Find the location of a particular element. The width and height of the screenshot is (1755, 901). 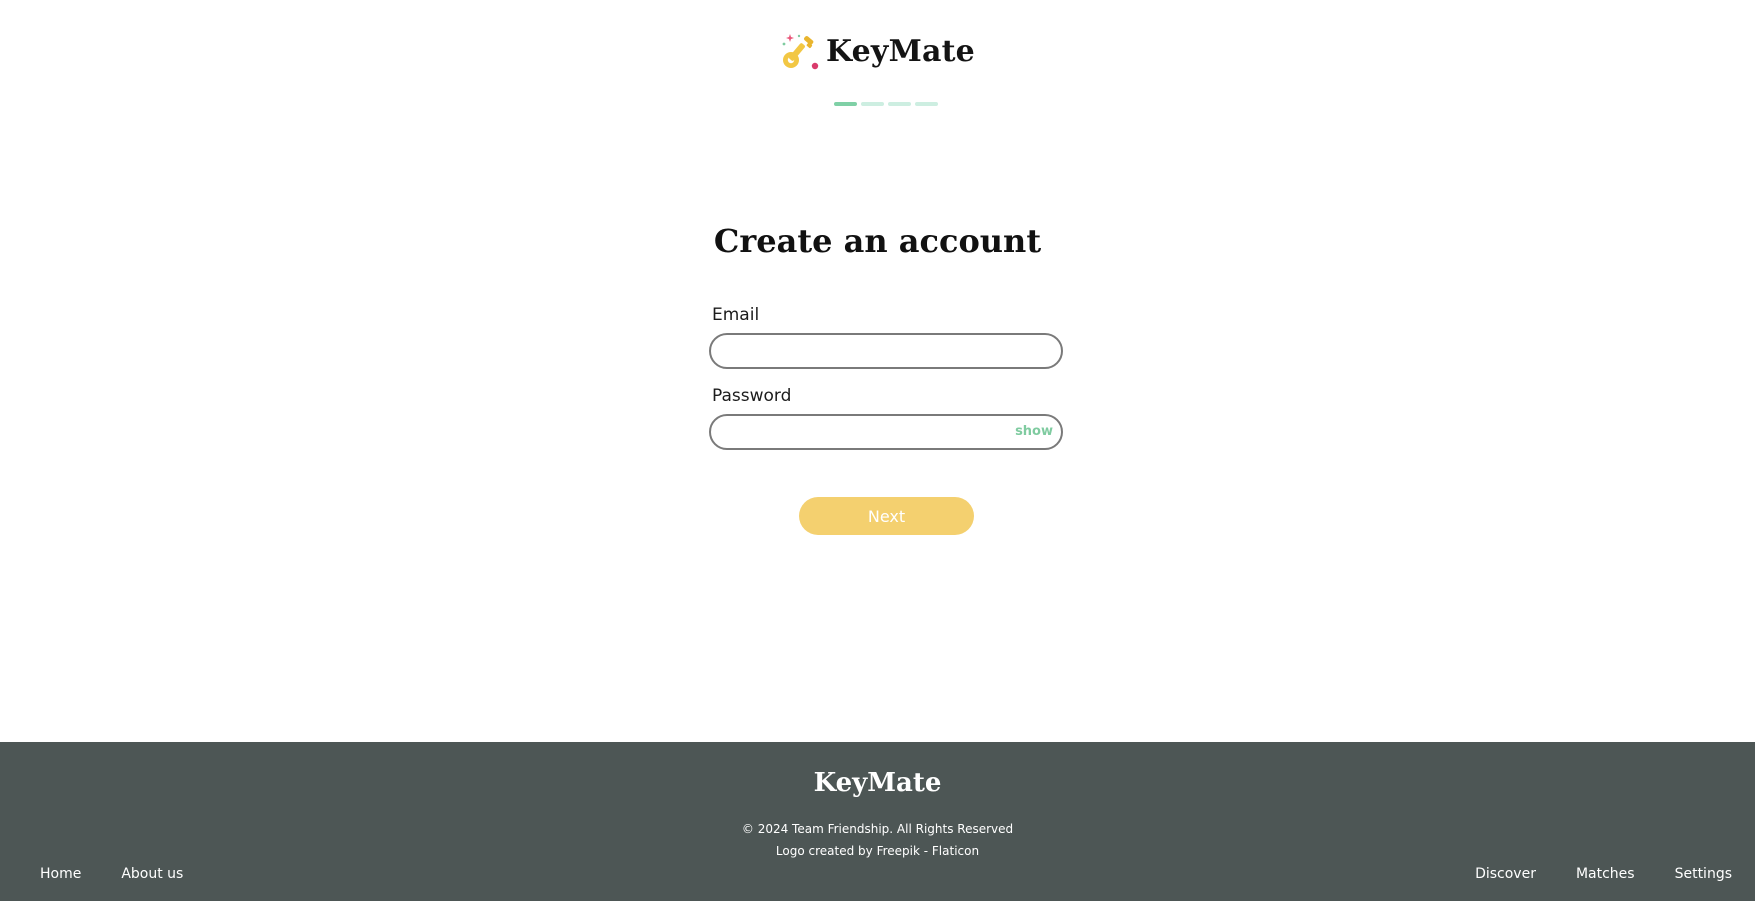

brand-name: KeyMate is located at coordinates (900, 51).